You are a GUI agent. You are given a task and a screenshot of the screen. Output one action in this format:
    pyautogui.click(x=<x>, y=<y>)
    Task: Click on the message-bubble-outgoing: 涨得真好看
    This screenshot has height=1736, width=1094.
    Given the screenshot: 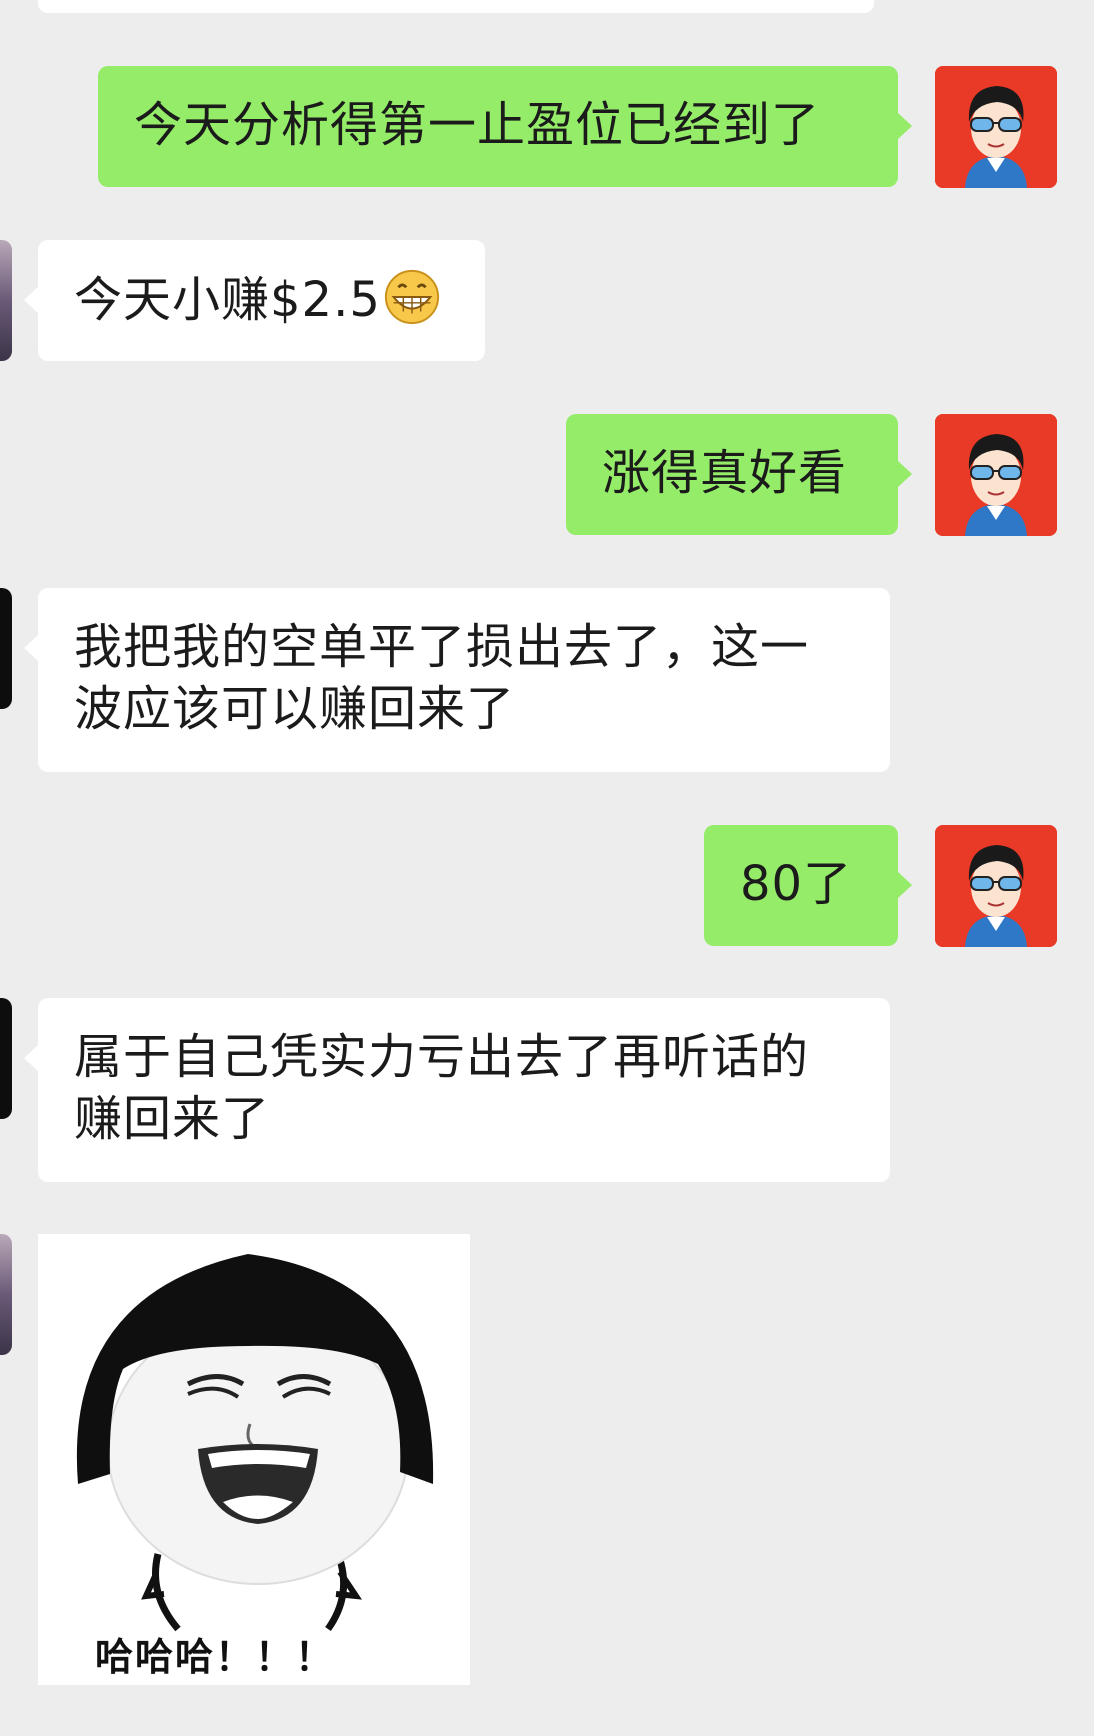 What is the action you would take?
    pyautogui.click(x=739, y=474)
    